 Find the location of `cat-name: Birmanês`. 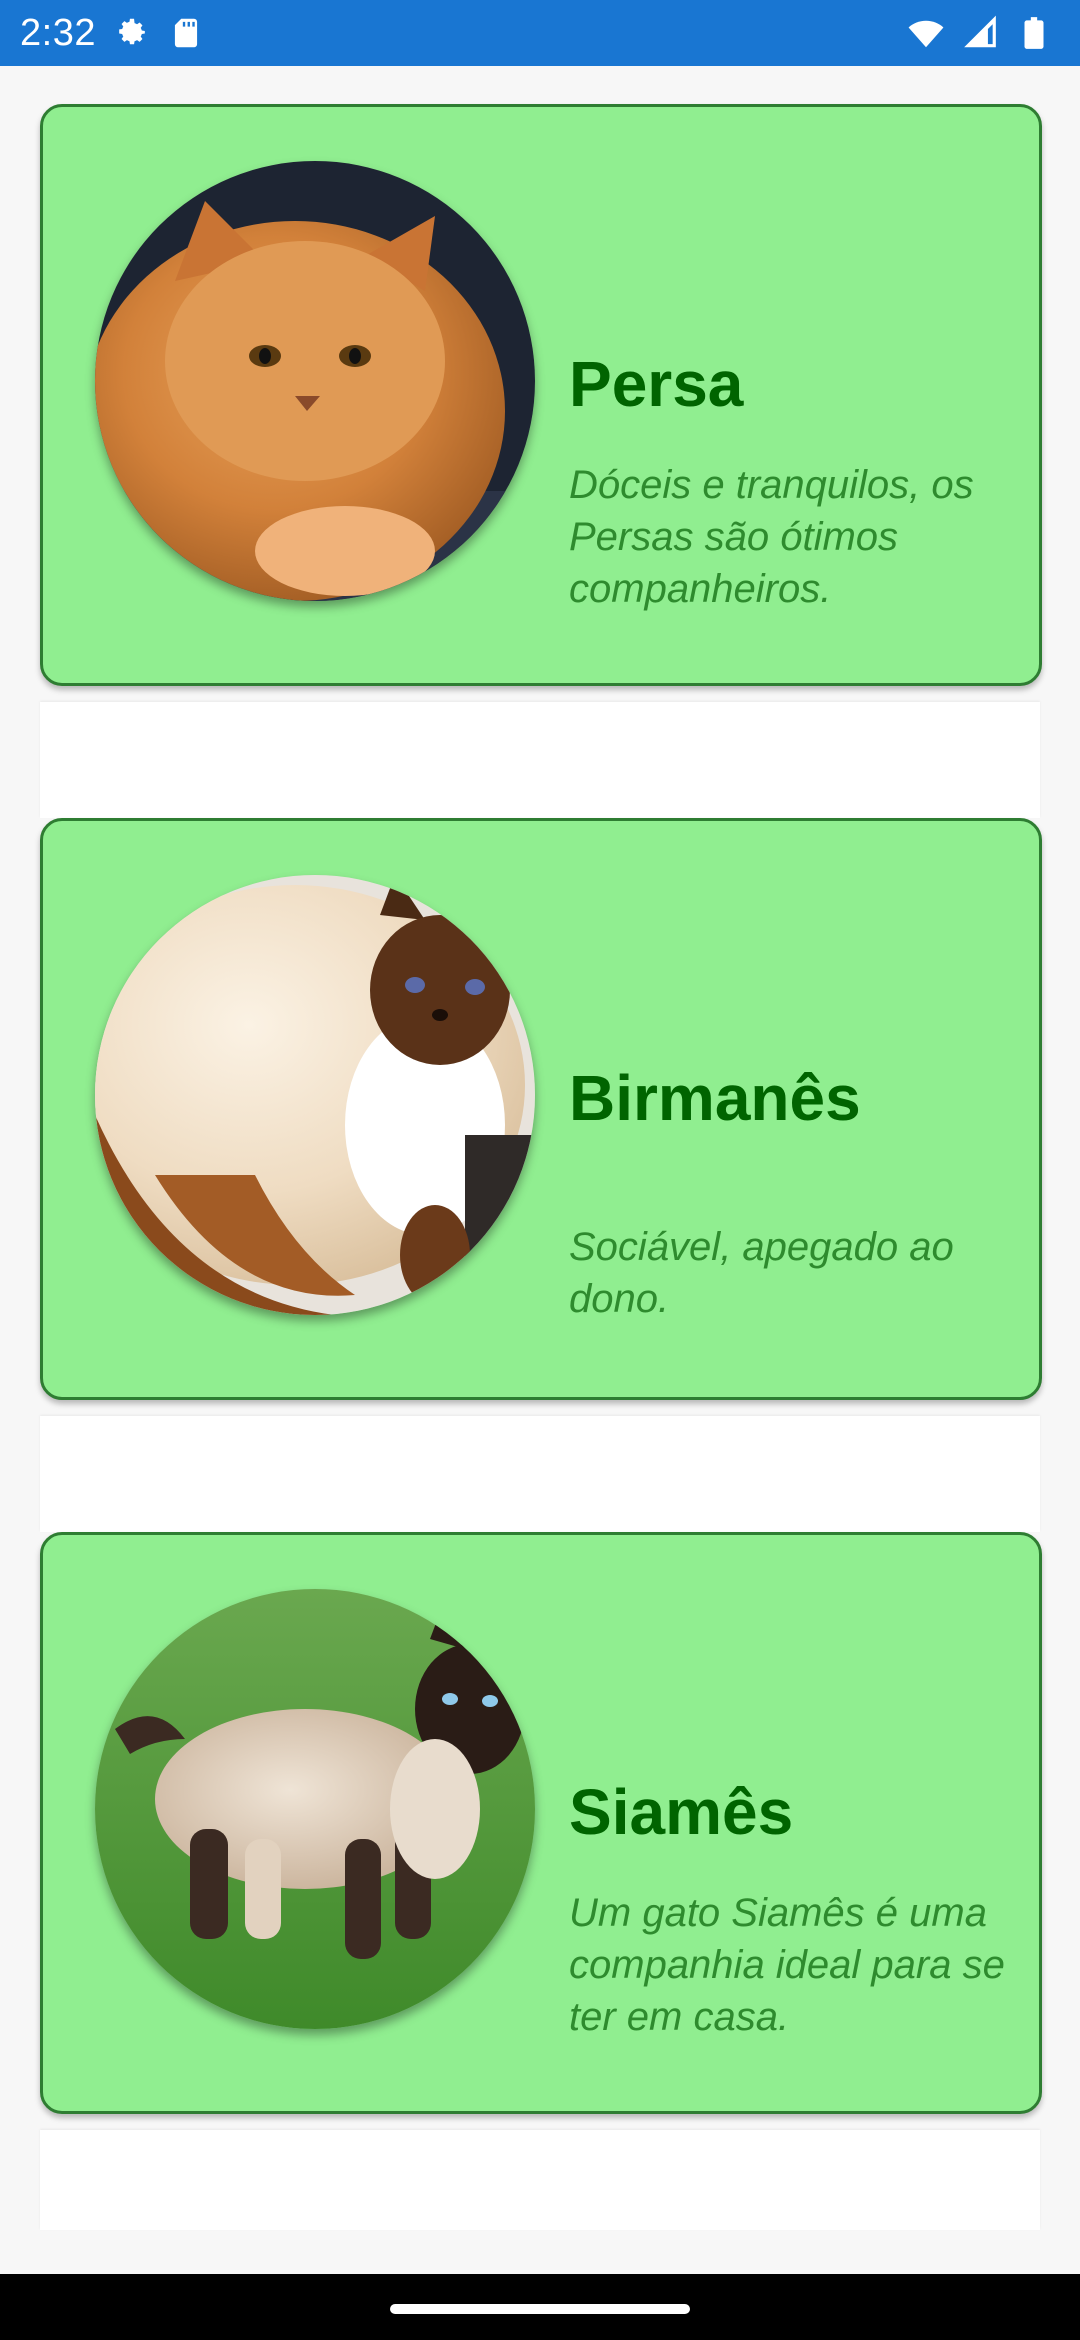

cat-name: Birmanês is located at coordinates (715, 1098).